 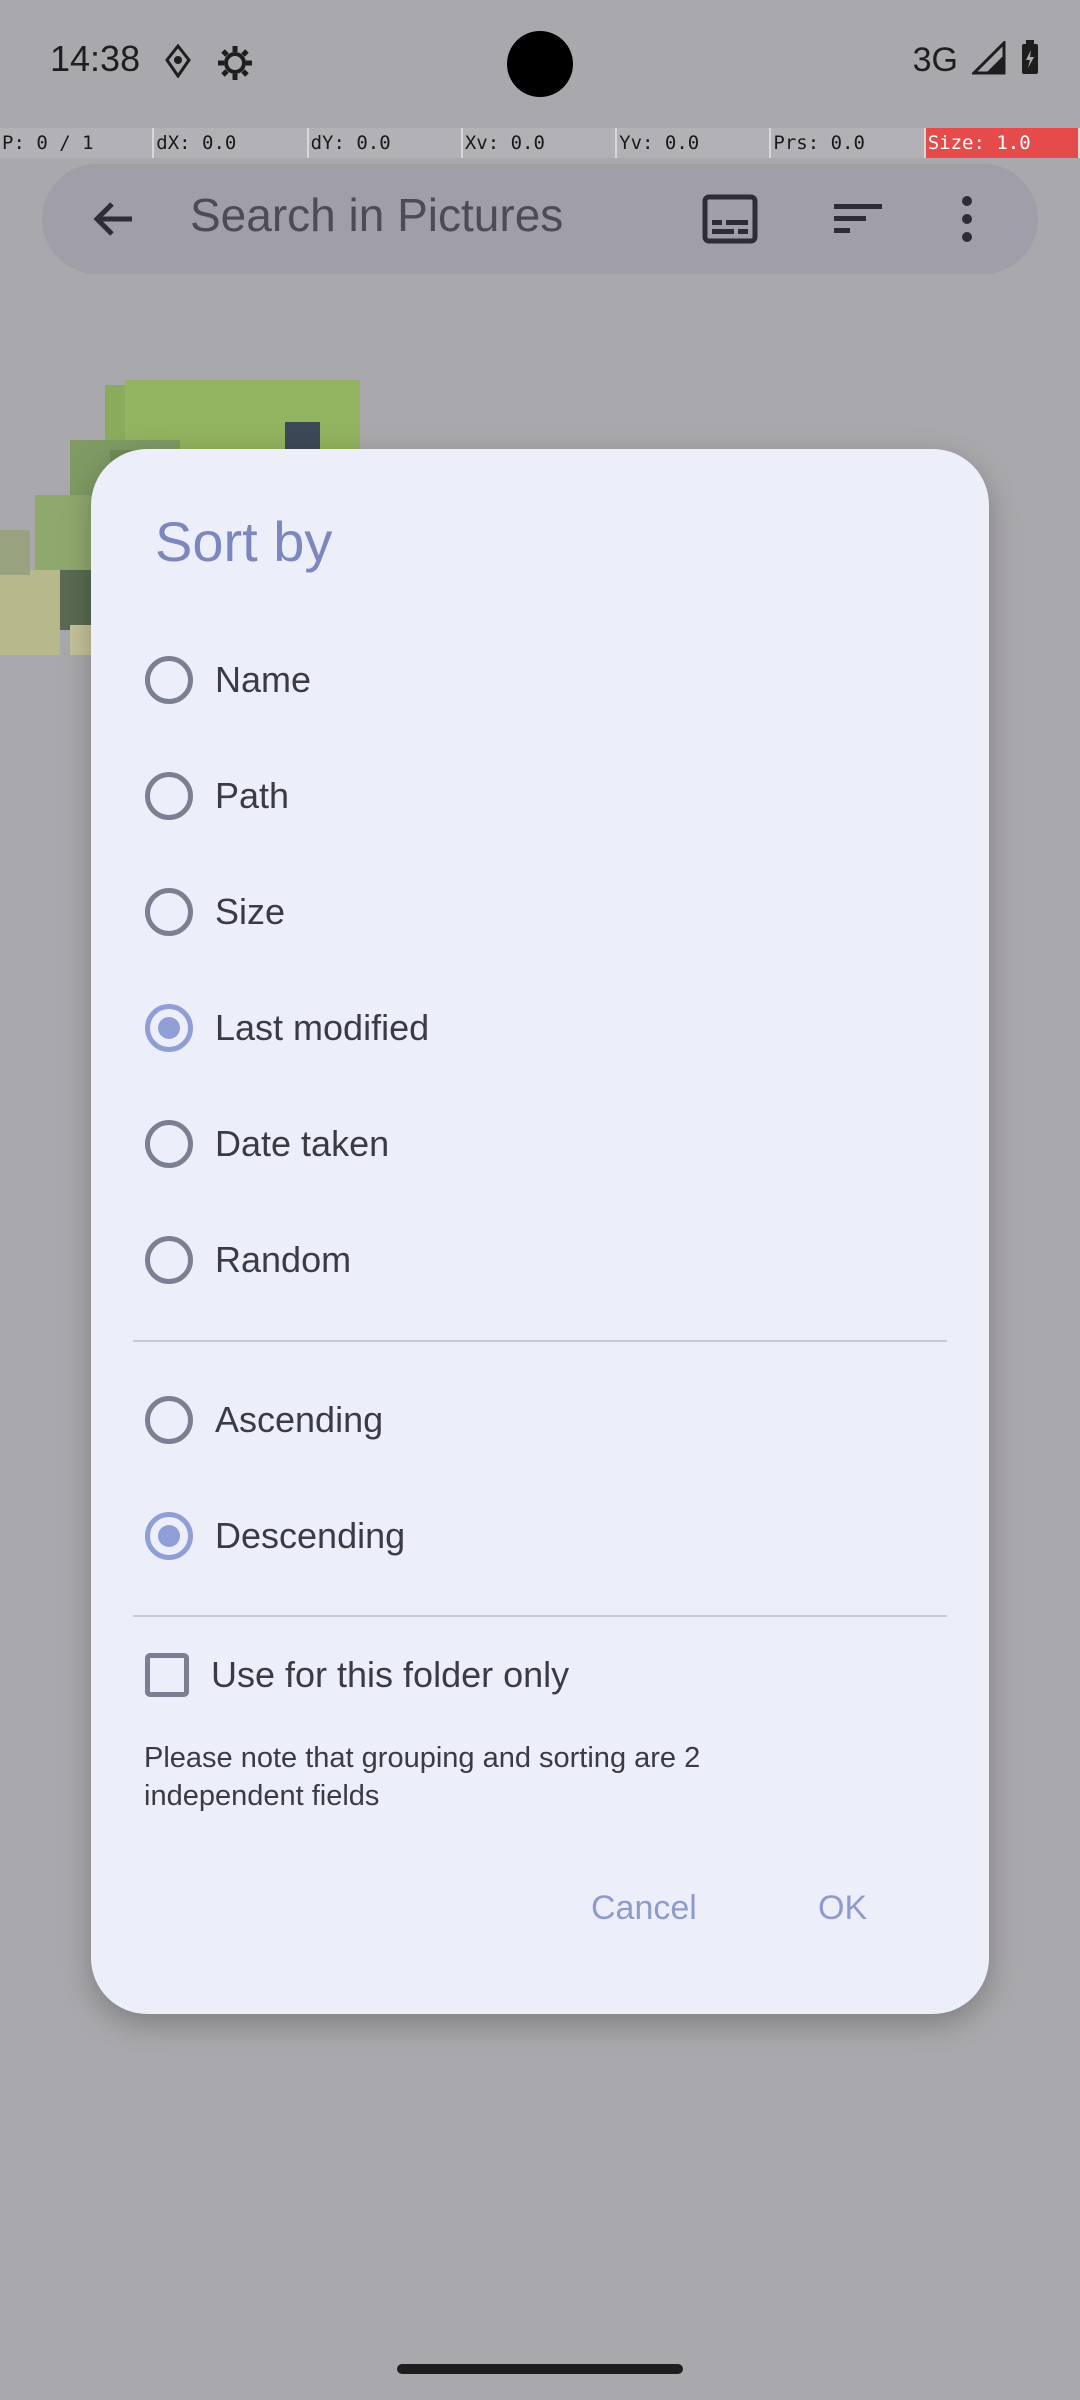 What do you see at coordinates (252, 795) in the screenshot?
I see `option-label: Path` at bounding box center [252, 795].